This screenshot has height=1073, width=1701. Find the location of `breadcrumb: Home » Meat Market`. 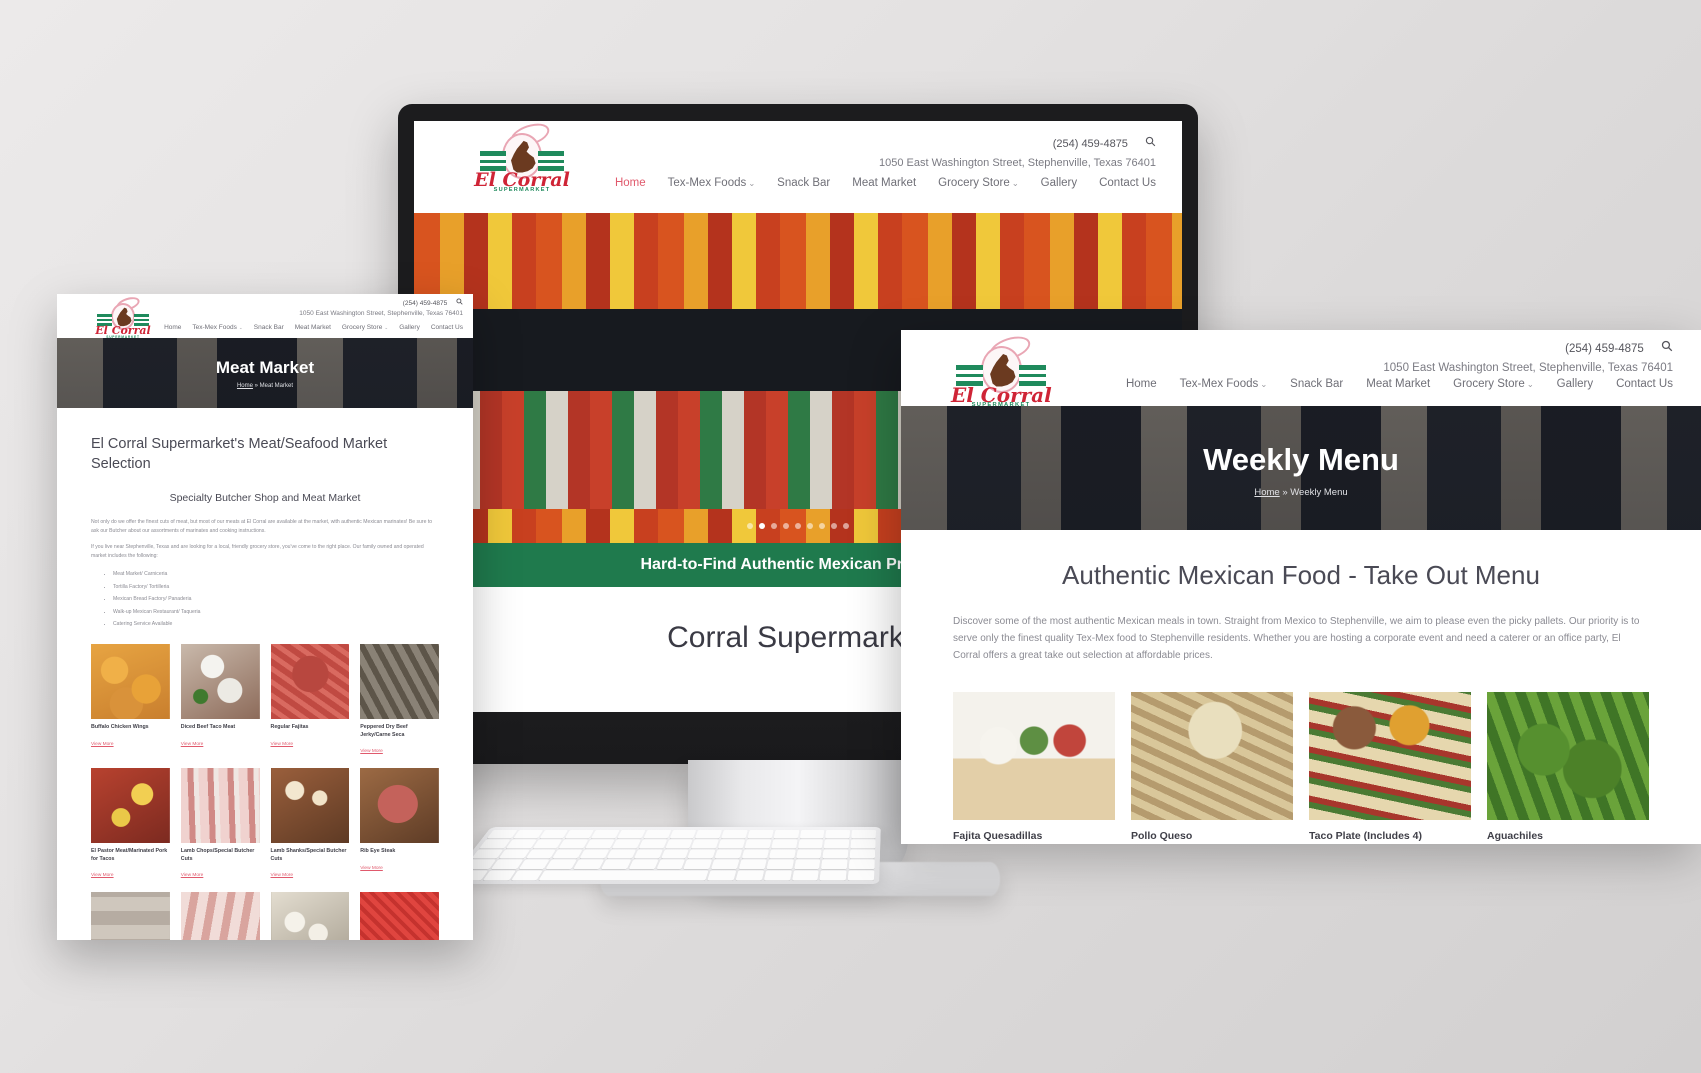

breadcrumb: Home » Meat Market is located at coordinates (265, 383).